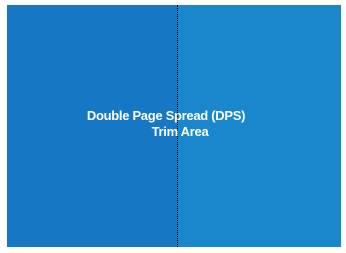 The image size is (346, 253). Describe the element at coordinates (180, 131) in the screenshot. I see `trim-area-label: Trim Area` at that location.